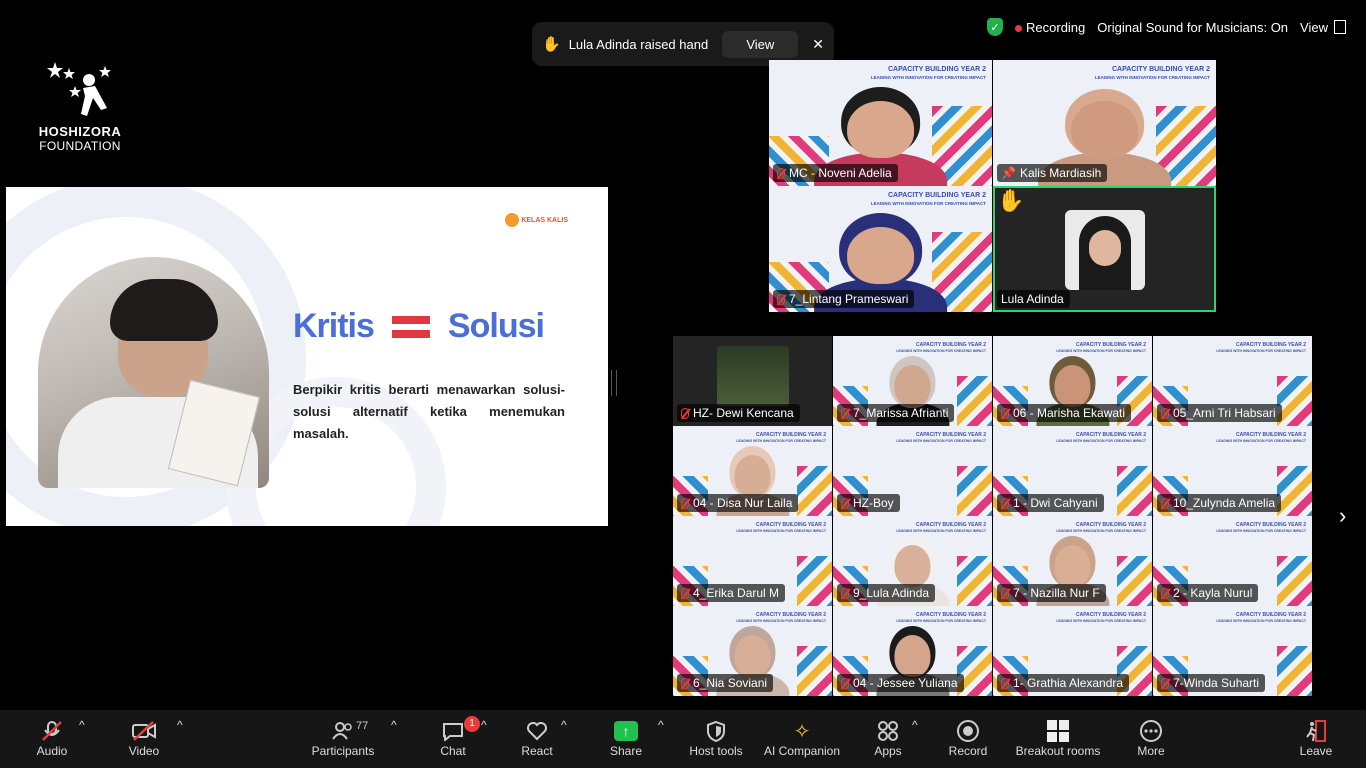 Image resolution: width=1366 pixels, height=768 pixels. Describe the element at coordinates (752, 381) in the screenshot. I see `video-tile: HZ- Dewi Kencana` at that location.